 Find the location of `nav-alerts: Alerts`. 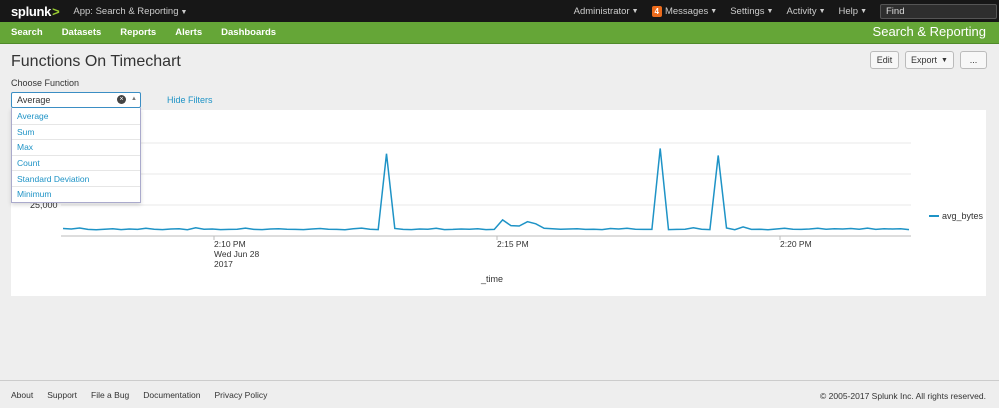

nav-alerts: Alerts is located at coordinates (188, 32).